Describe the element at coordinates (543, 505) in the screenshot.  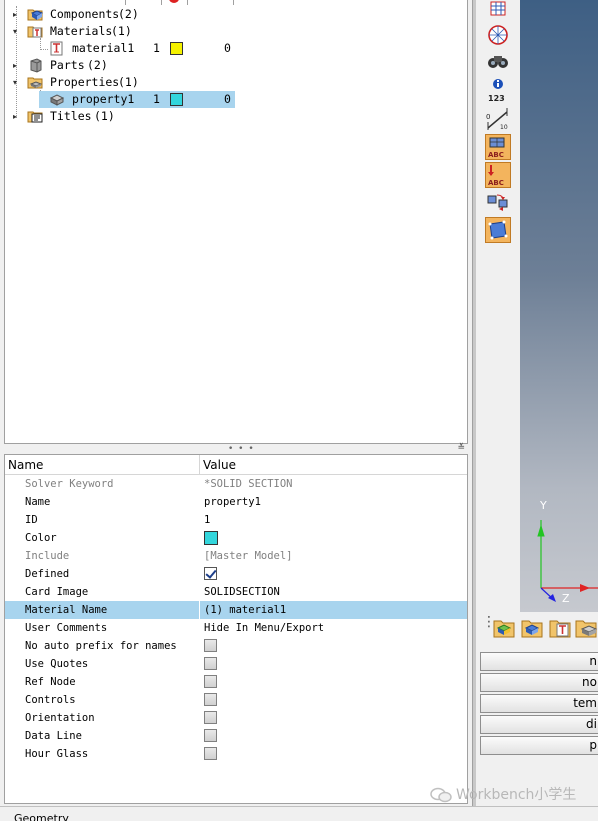
I see `axis-label-y: Y` at that location.